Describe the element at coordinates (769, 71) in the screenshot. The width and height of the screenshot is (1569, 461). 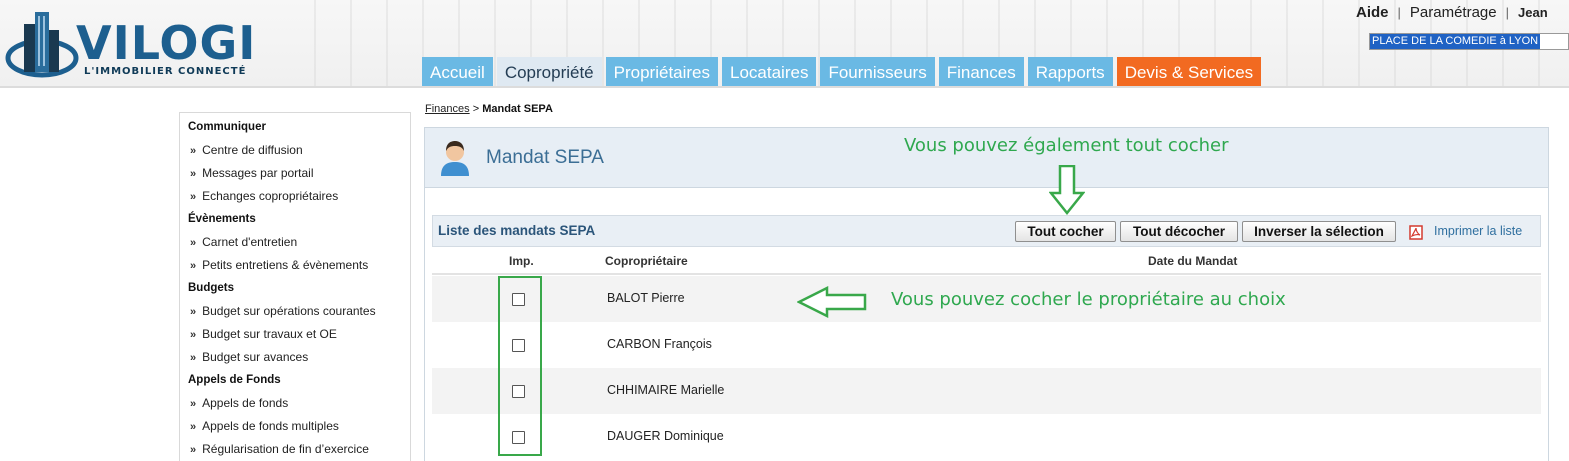
I see `tab-locataires: Locataires` at that location.